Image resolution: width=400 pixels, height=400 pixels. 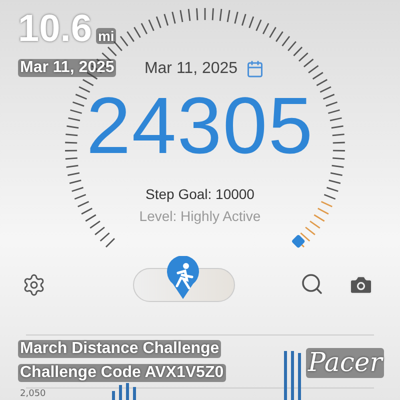 I want to click on step-goal: Step Goal: 10000, so click(x=200, y=194).